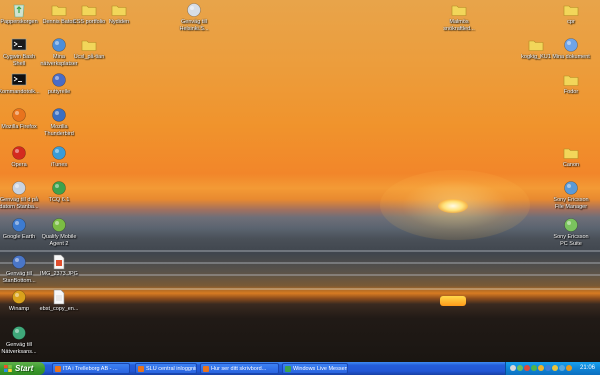  I want to click on recycle-bin-icon, so click(19, 11).